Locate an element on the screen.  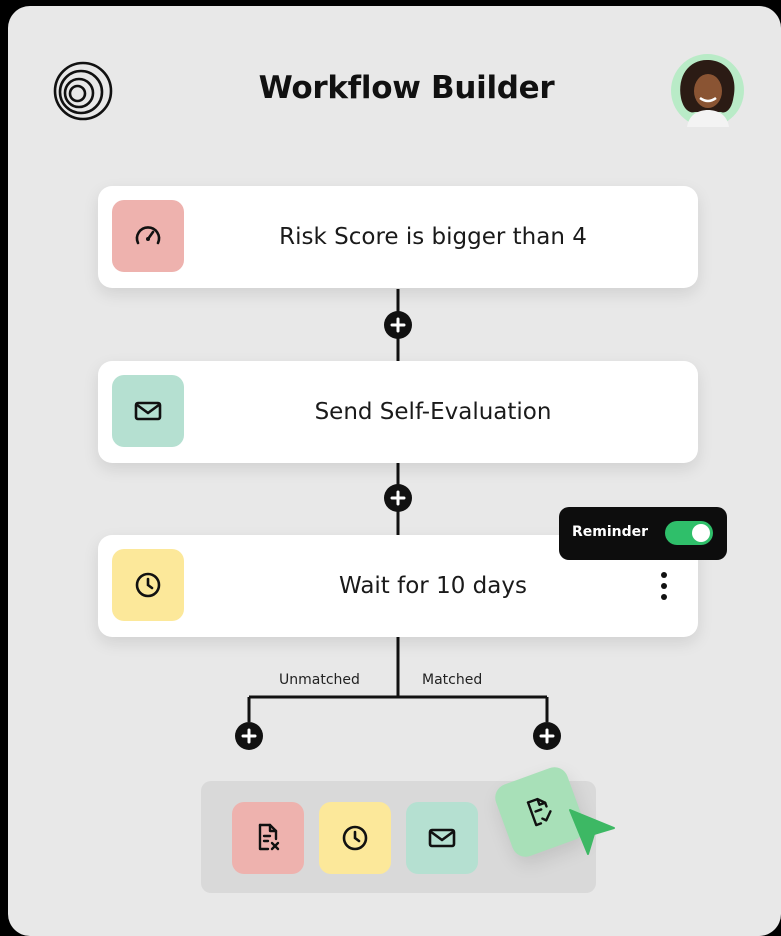
gauge-icon is located at coordinates (148, 236).